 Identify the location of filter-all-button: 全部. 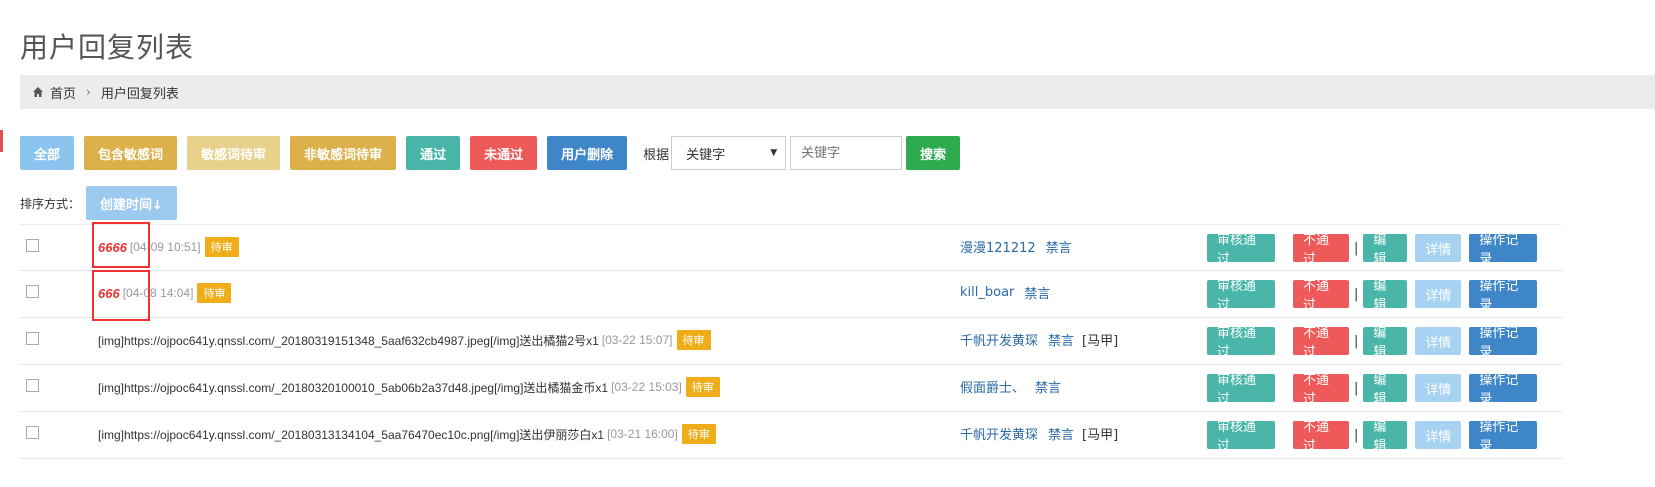
(47, 153).